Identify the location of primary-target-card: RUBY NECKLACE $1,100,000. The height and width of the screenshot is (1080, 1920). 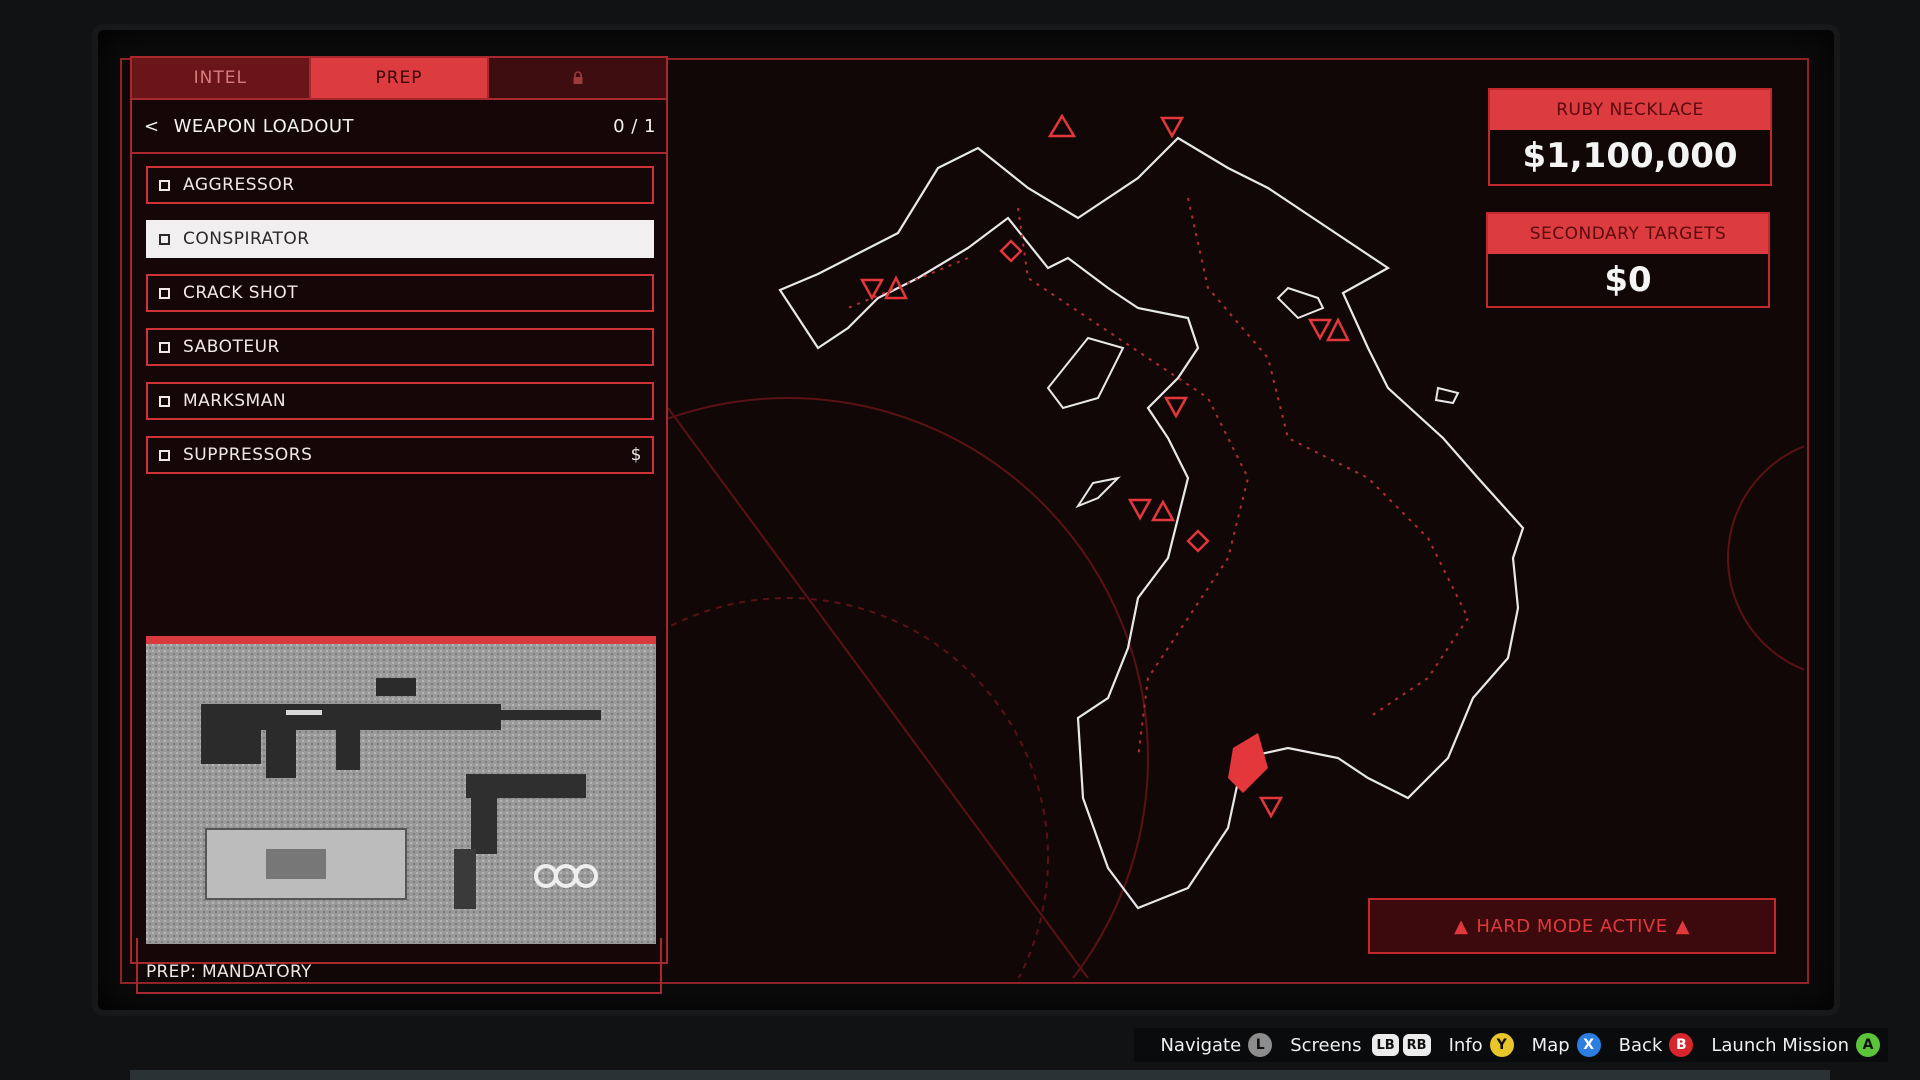
(1630, 137).